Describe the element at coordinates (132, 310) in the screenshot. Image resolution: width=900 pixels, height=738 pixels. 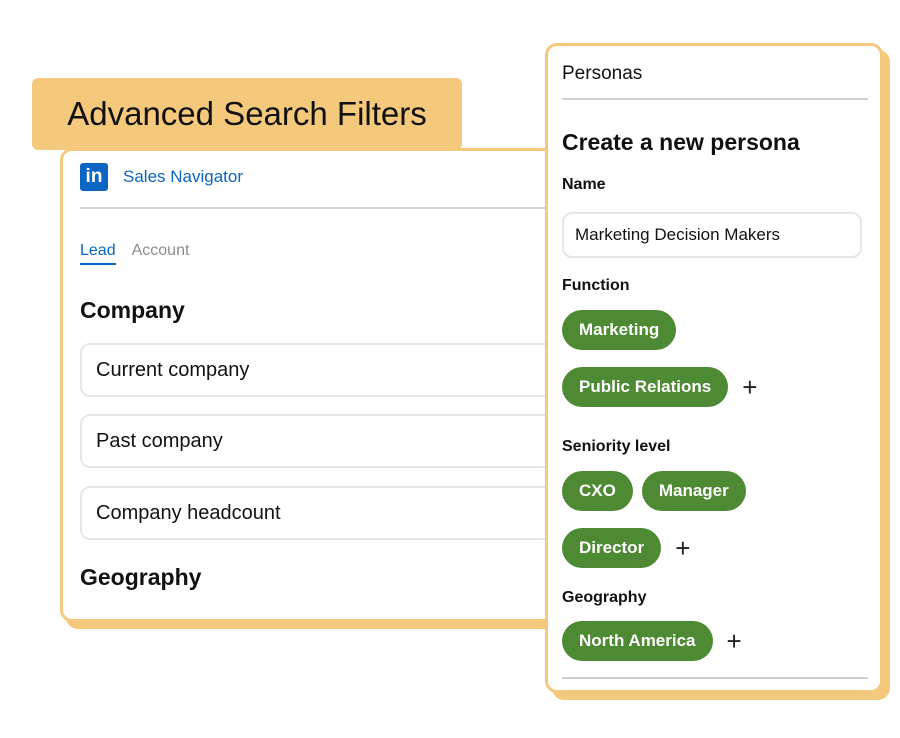
I see `company-section-heading: Company` at that location.